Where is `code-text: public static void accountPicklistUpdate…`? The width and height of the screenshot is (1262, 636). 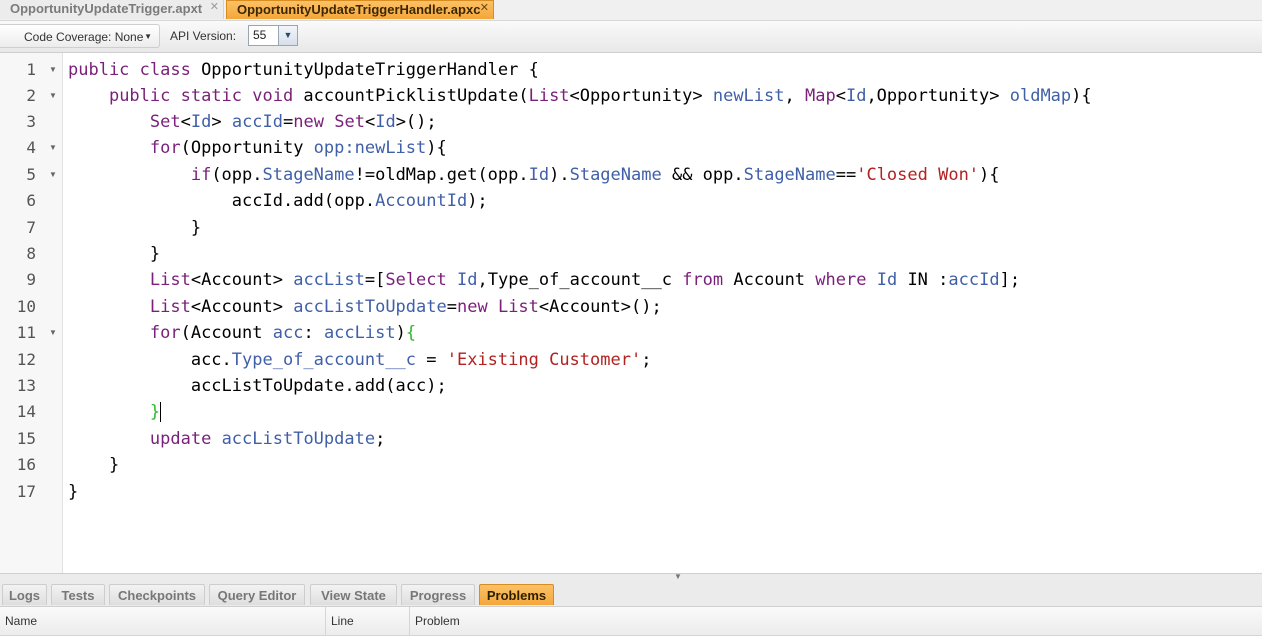
code-text: public static void accountPicklistUpdate… is located at coordinates (600, 96).